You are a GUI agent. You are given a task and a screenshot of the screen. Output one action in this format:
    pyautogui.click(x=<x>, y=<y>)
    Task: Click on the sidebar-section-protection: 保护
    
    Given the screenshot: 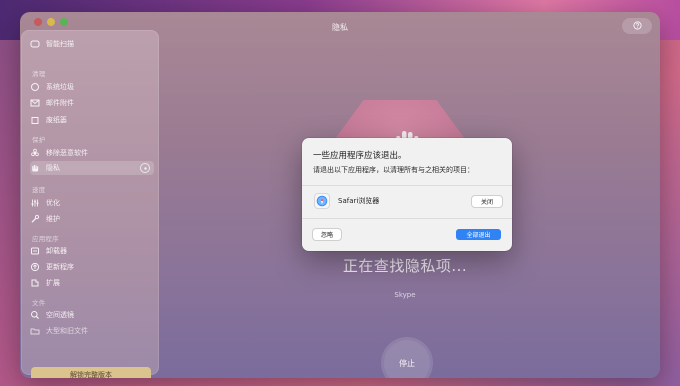 What is the action you would take?
    pyautogui.click(x=39, y=140)
    